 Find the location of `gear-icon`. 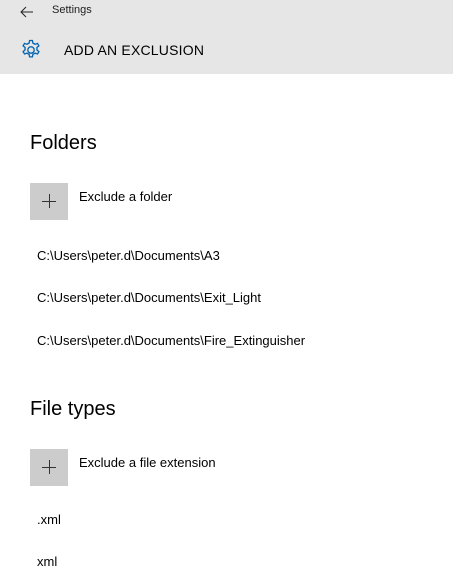

gear-icon is located at coordinates (31, 50).